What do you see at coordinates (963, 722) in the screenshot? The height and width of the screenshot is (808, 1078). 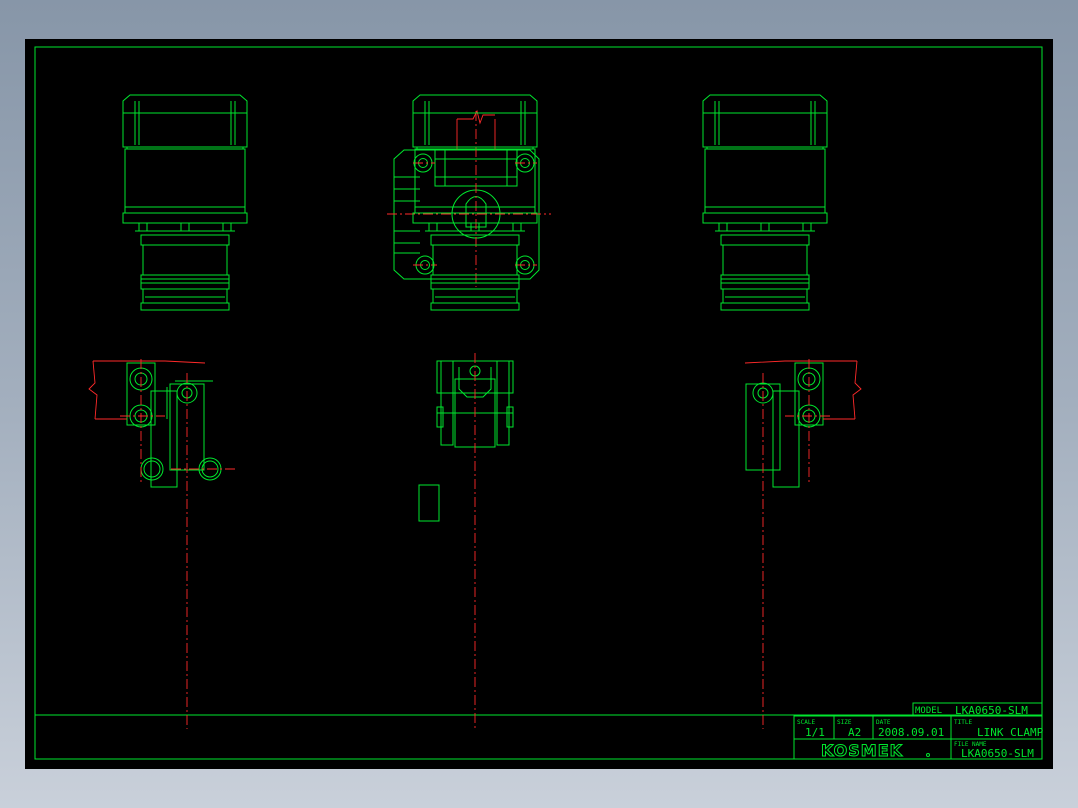 I see `title-label: TITLE` at bounding box center [963, 722].